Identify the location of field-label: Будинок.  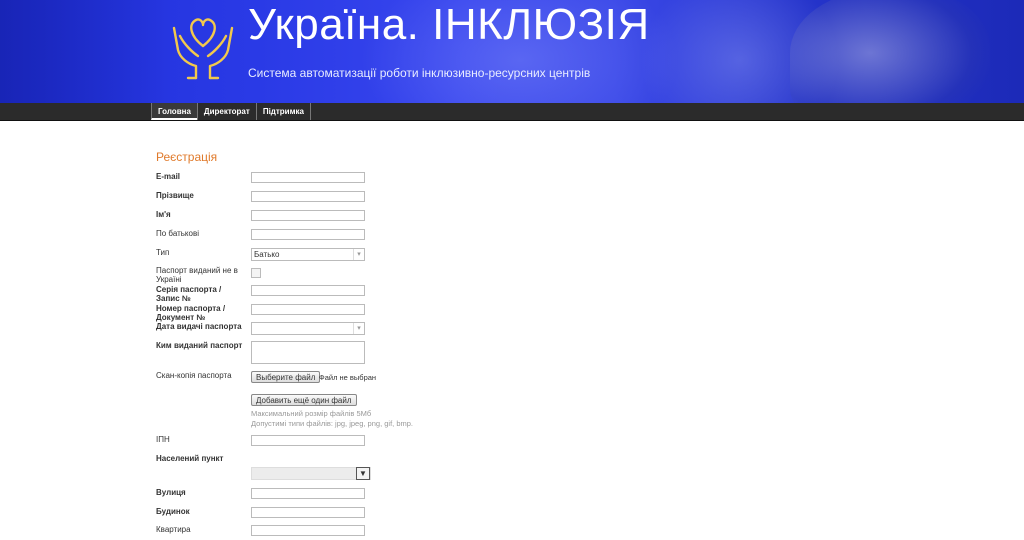
(173, 511).